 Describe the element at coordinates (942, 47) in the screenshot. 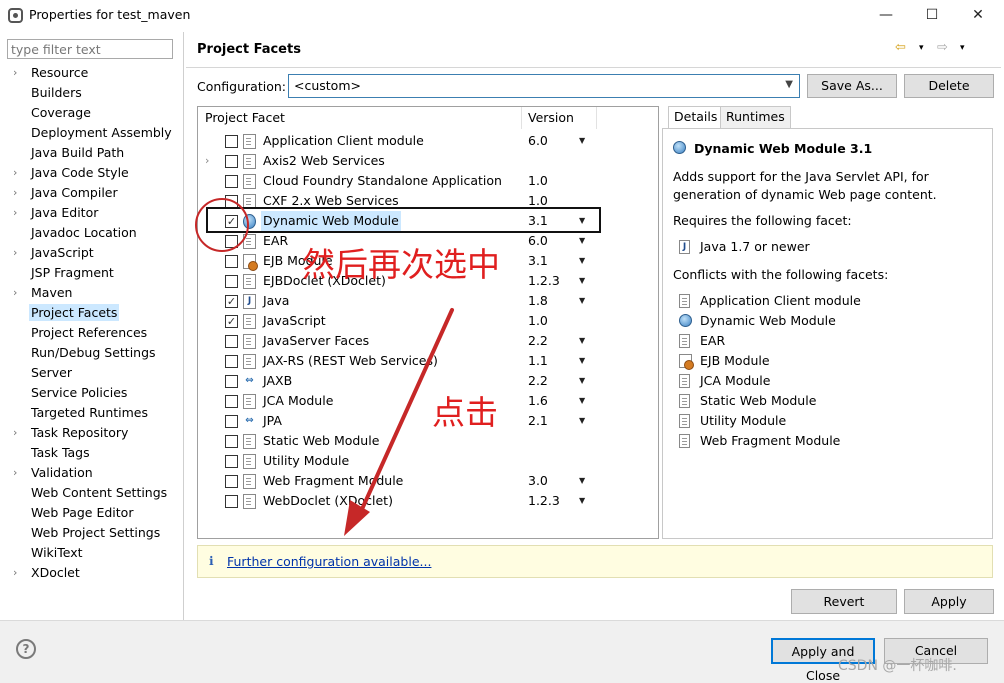

I see `forward-arrow-icon: ⇨` at that location.